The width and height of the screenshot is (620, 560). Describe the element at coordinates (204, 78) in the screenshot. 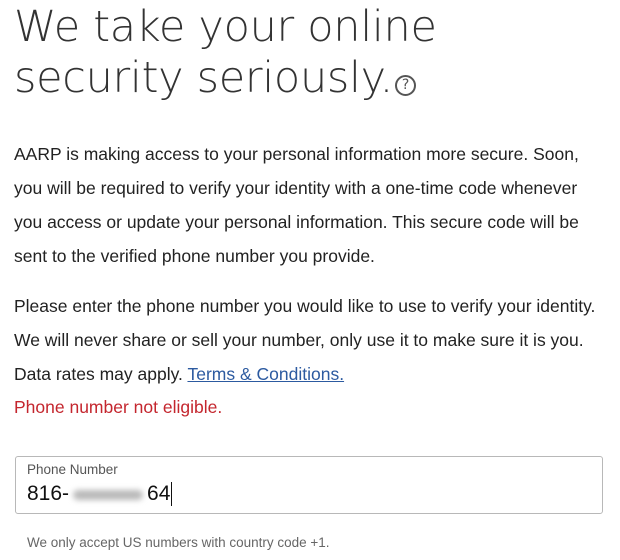

I see `page-title-line2: security seriously.` at that location.